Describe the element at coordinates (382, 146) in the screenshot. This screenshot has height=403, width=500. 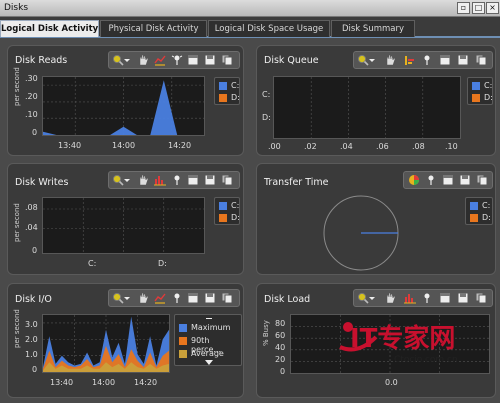
I see `x-tick: .06` at that location.